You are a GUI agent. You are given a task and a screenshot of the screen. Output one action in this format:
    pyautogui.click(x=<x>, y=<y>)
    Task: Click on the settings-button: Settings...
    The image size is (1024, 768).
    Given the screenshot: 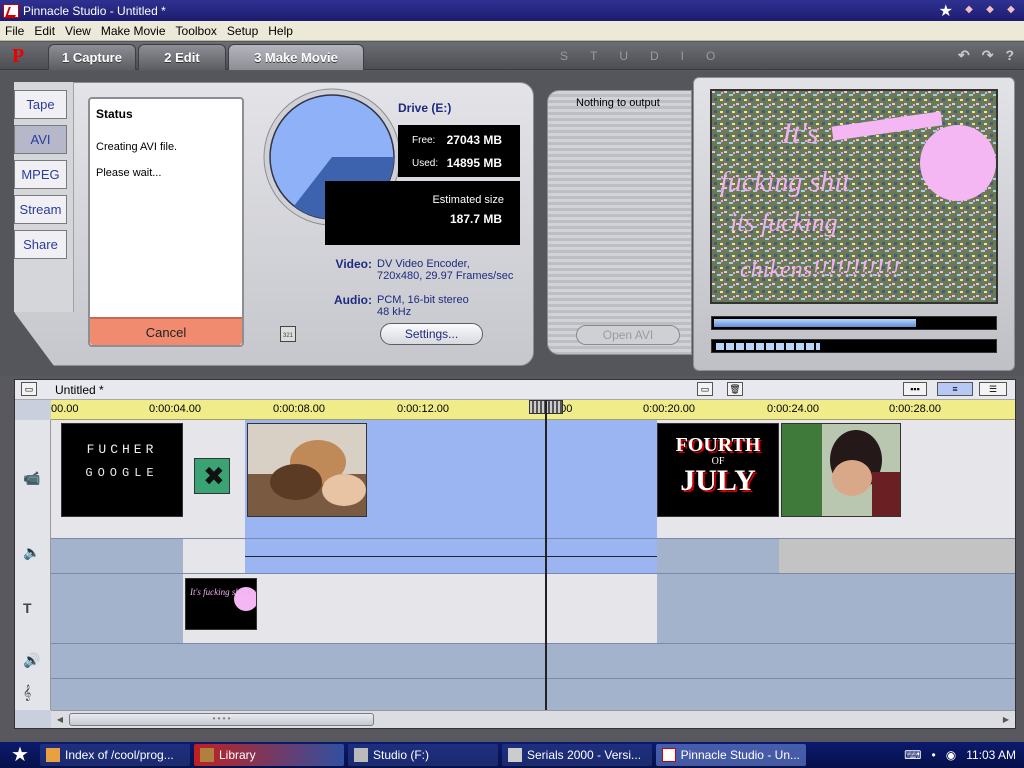 What is the action you would take?
    pyautogui.click(x=431, y=334)
    